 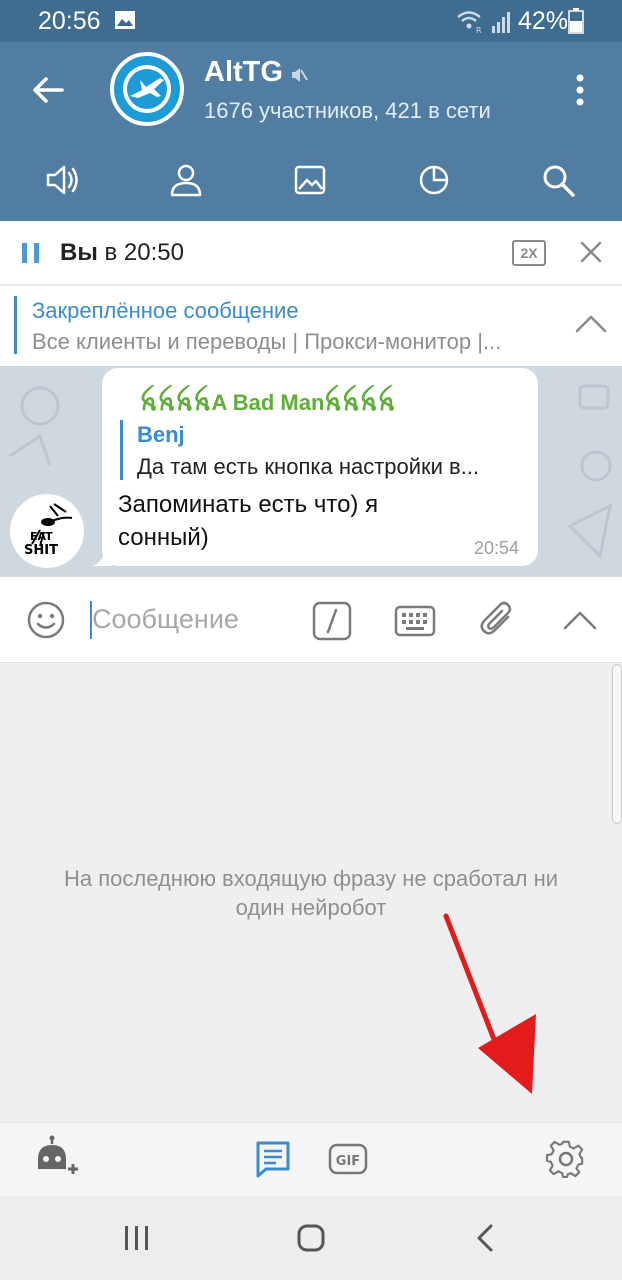 I want to click on message-time: 20:54, so click(x=497, y=548).